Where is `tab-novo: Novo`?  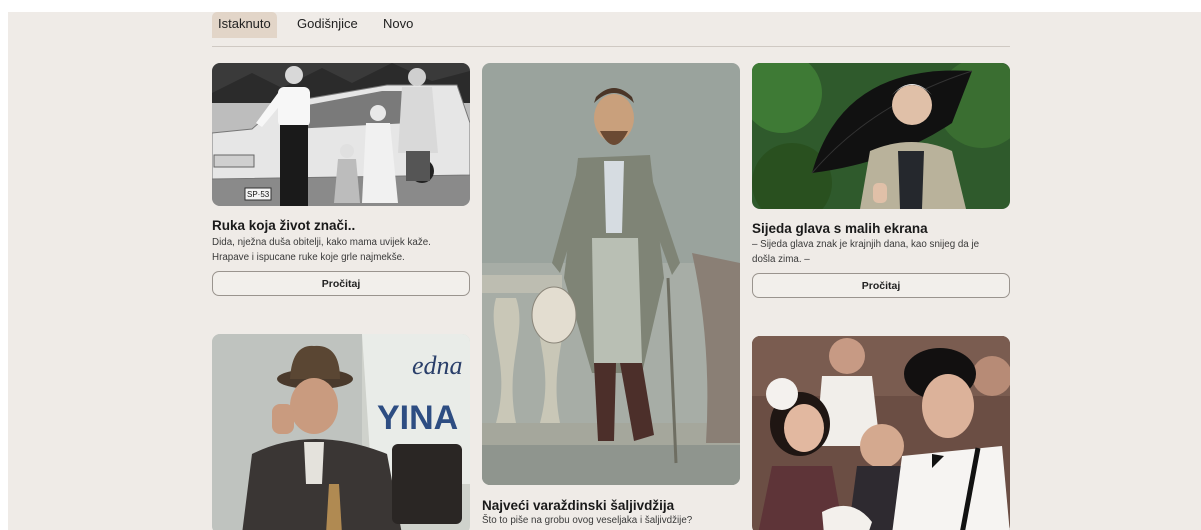 tab-novo: Novo is located at coordinates (398, 25).